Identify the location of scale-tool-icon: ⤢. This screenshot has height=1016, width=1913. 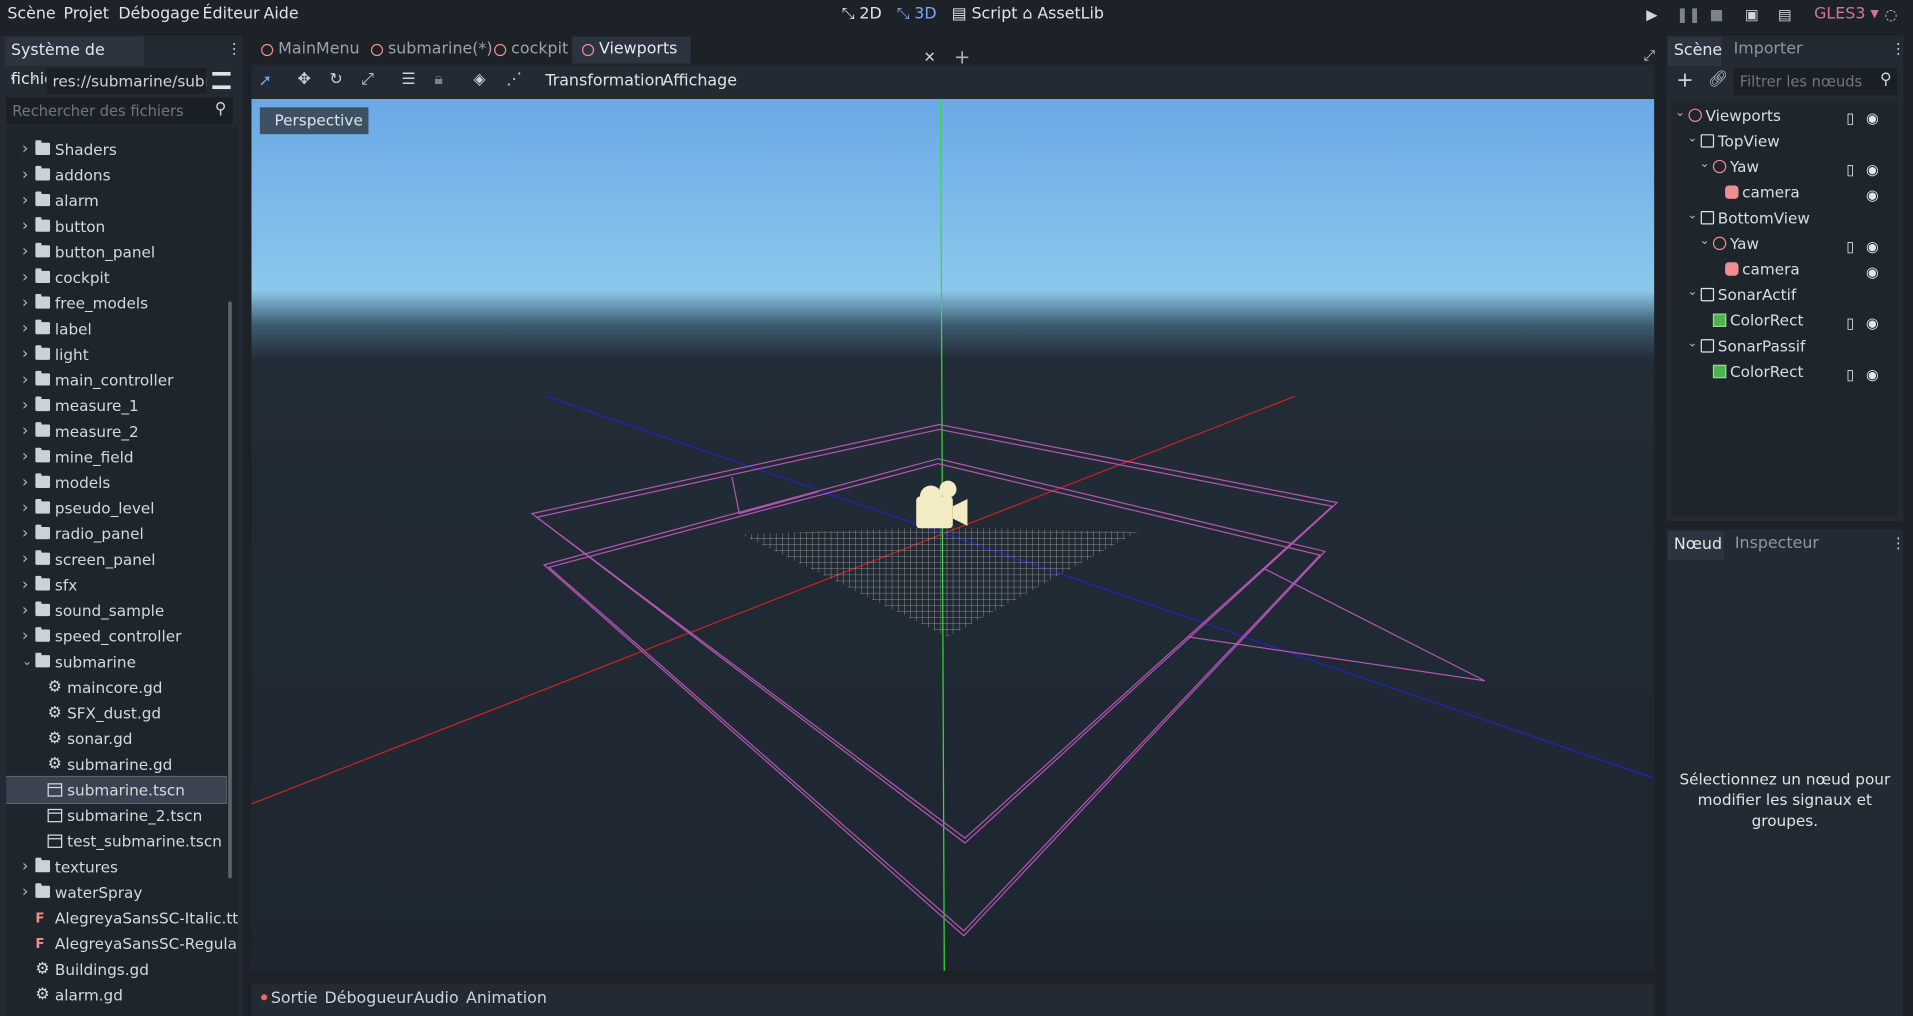
(367, 80).